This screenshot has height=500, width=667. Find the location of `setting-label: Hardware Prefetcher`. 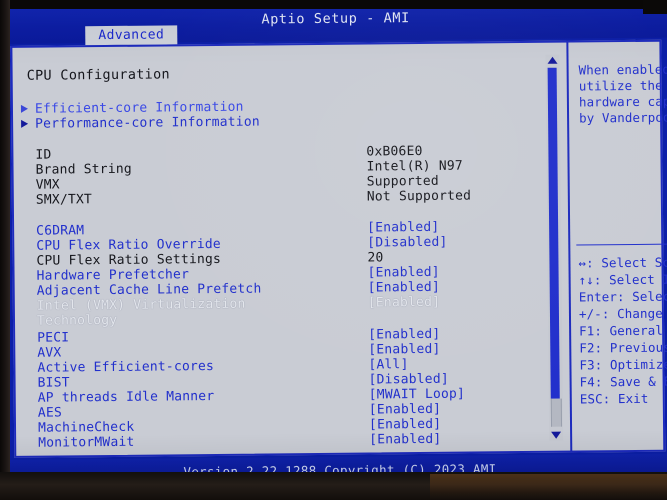

setting-label: Hardware Prefetcher is located at coordinates (113, 275).